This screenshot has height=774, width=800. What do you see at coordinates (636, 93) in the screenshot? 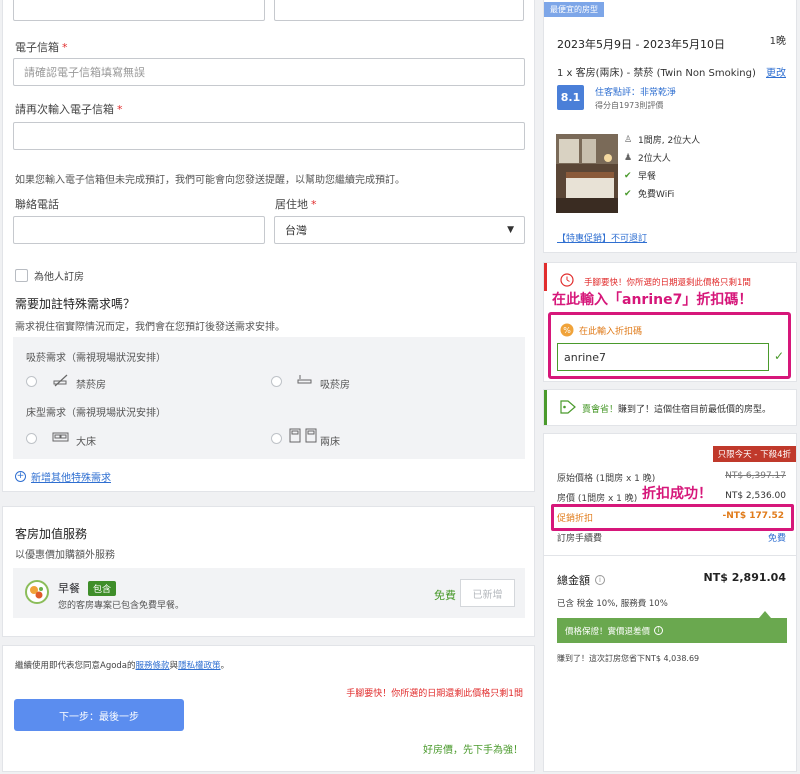
I see `review-score-label: 住客點評：非常乾淨` at bounding box center [636, 93].